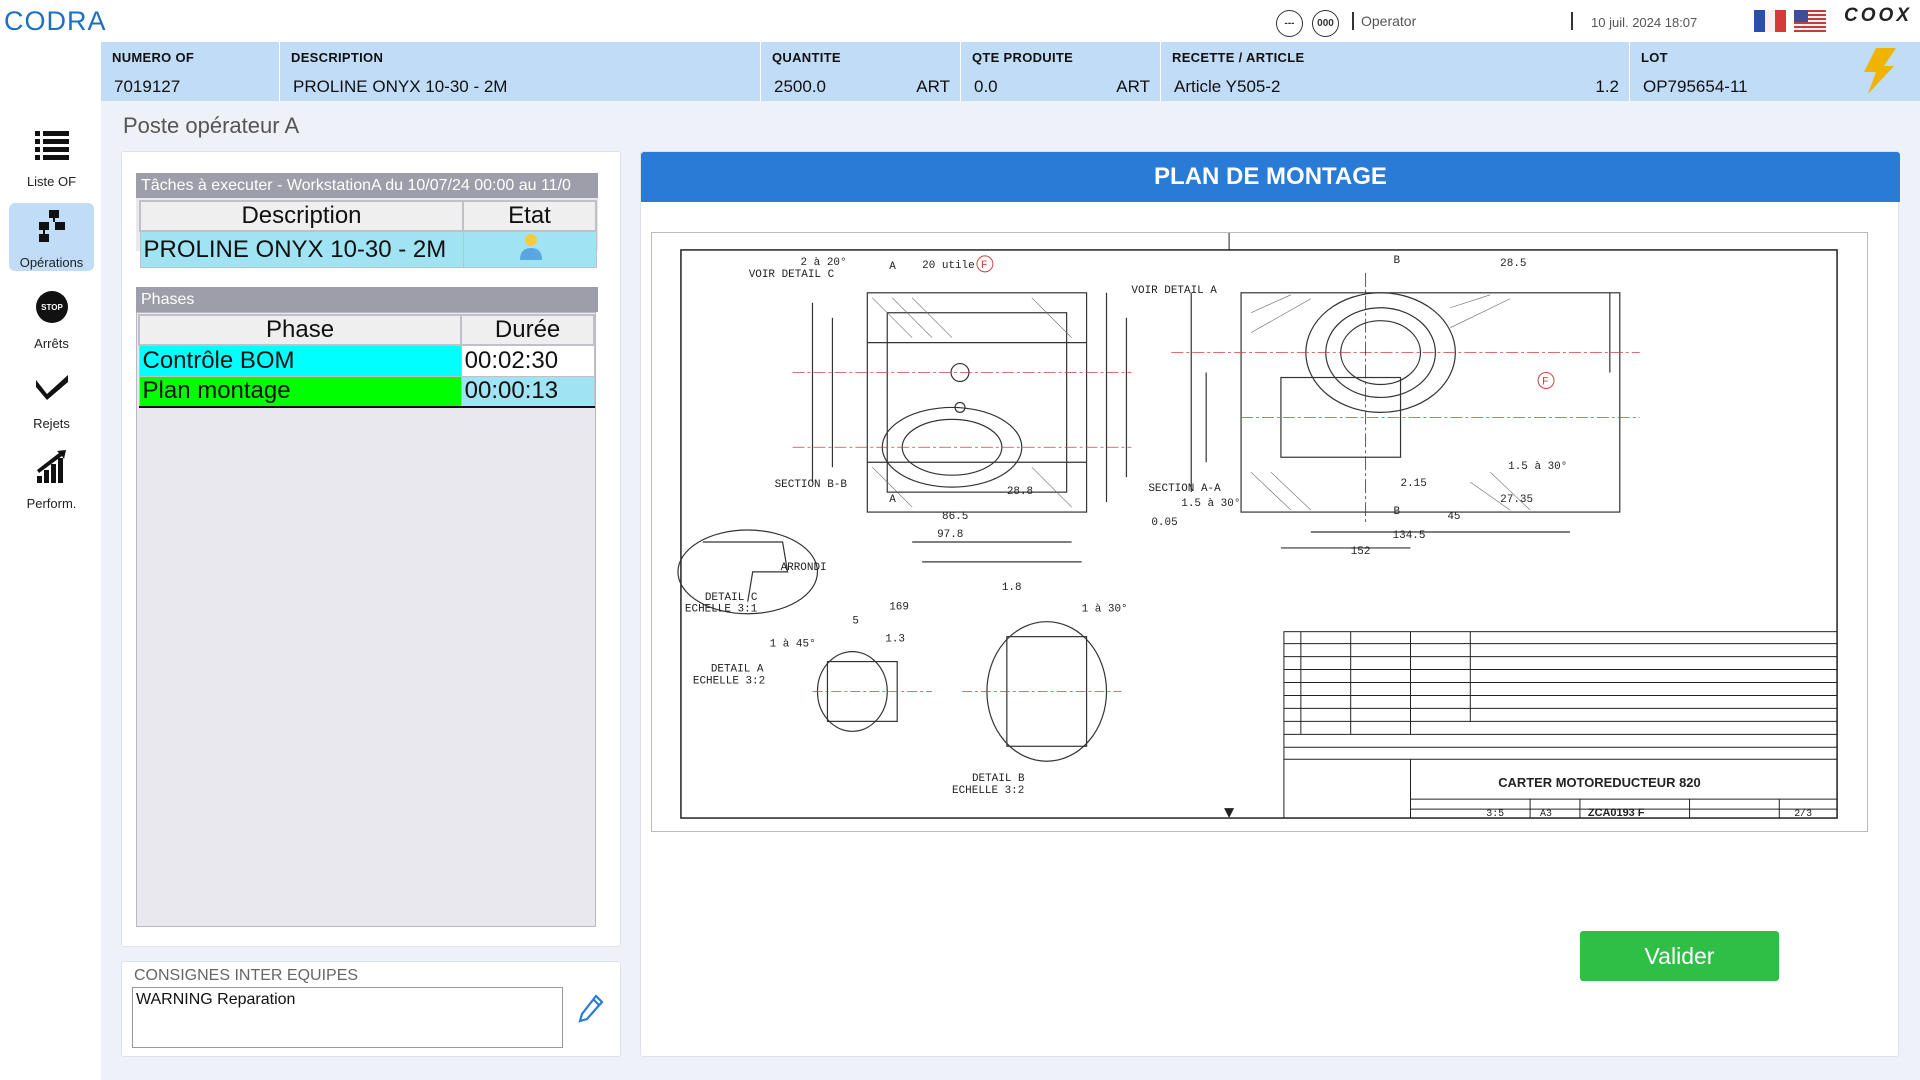 This screenshot has height=1080, width=1920. Describe the element at coordinates (721, 610) in the screenshot. I see `svg-text: ECHELLE 3:1` at that location.